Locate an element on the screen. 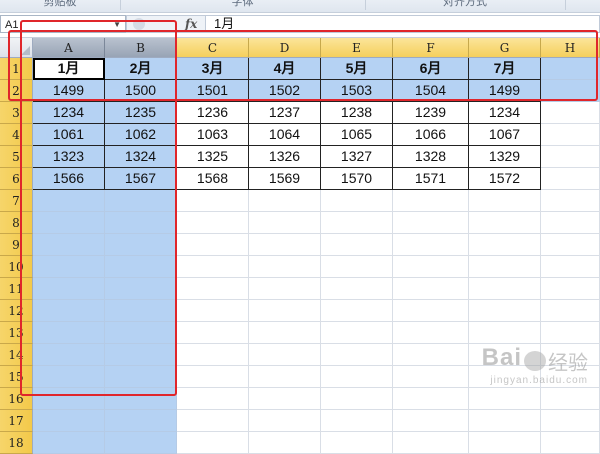 Image resolution: width=600 pixels, height=454 pixels. cell-b9 is located at coordinates (141, 245).